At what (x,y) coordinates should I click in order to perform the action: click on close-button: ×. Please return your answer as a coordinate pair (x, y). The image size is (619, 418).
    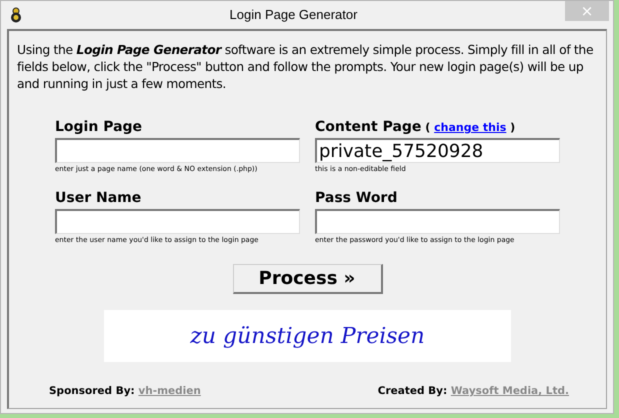
    Looking at the image, I should click on (587, 11).